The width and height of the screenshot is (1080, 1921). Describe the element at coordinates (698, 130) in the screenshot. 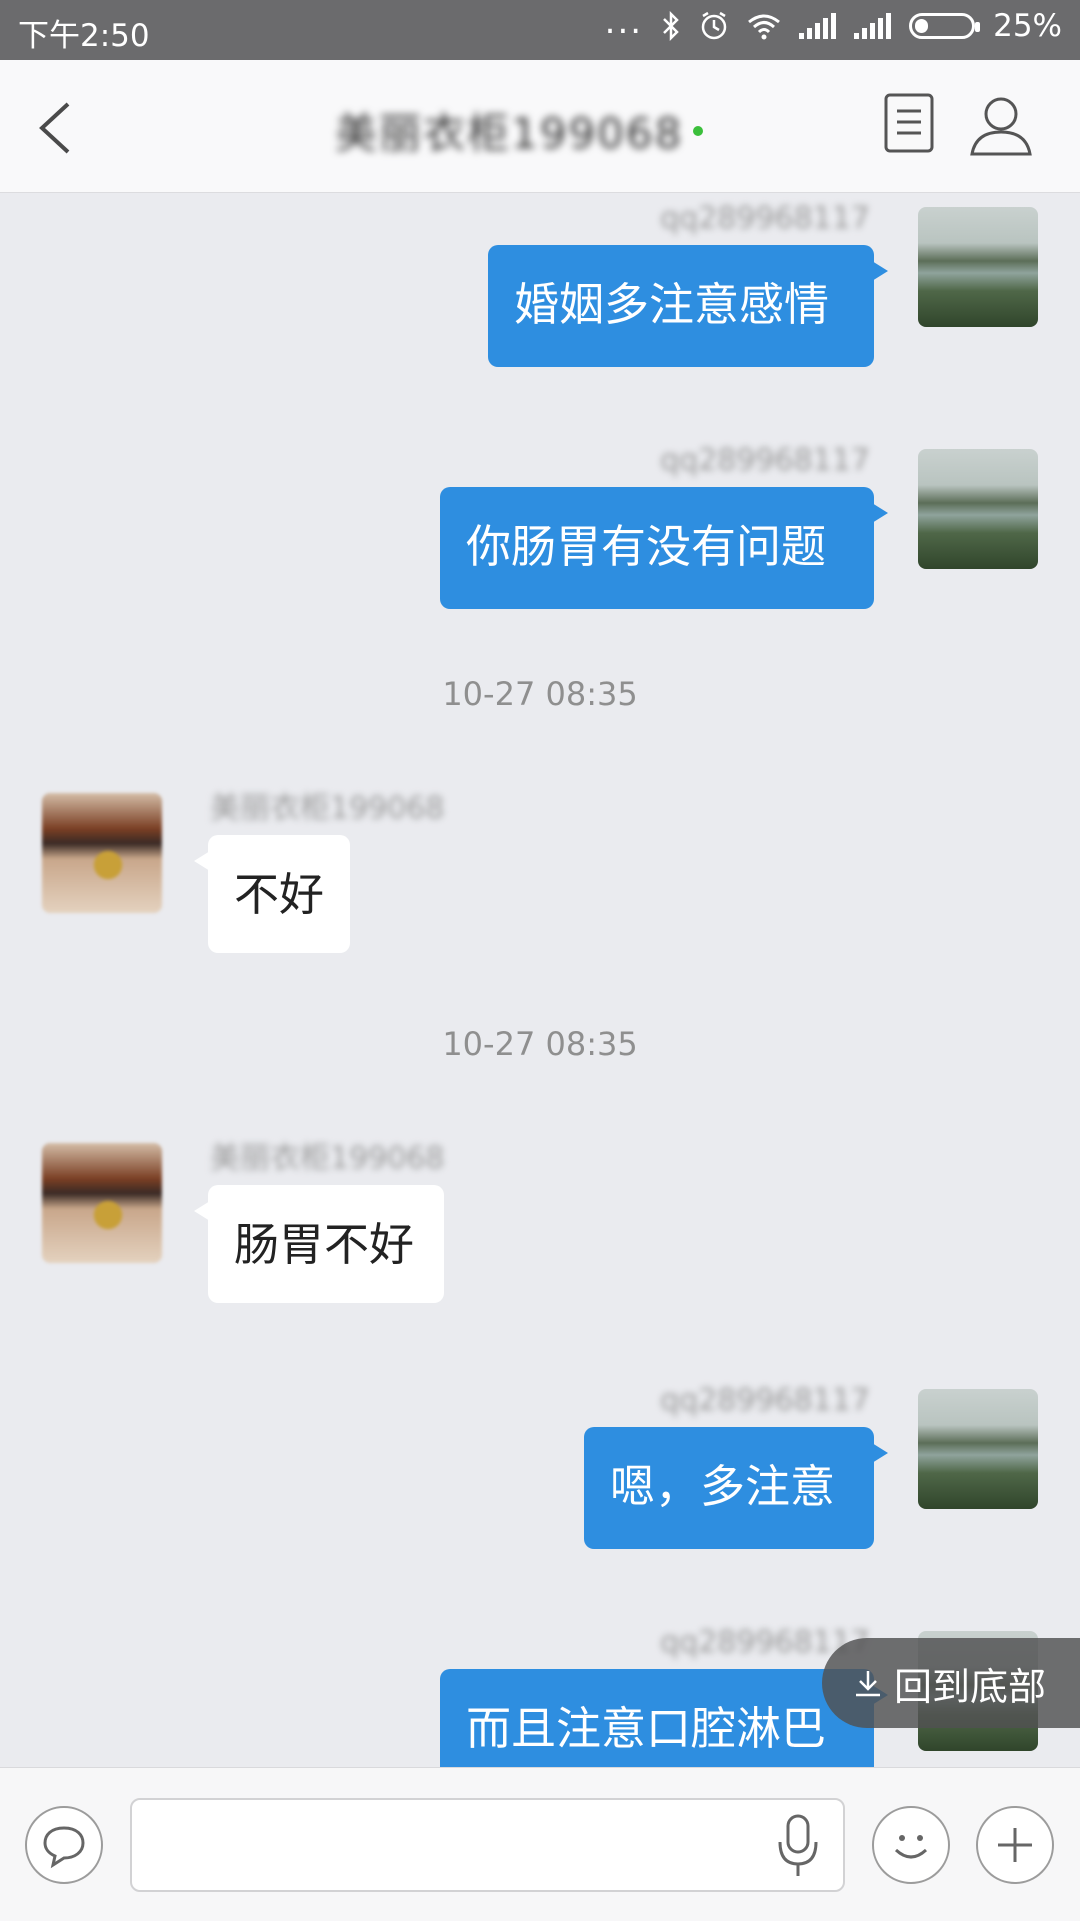

I see `online-status-dot` at that location.